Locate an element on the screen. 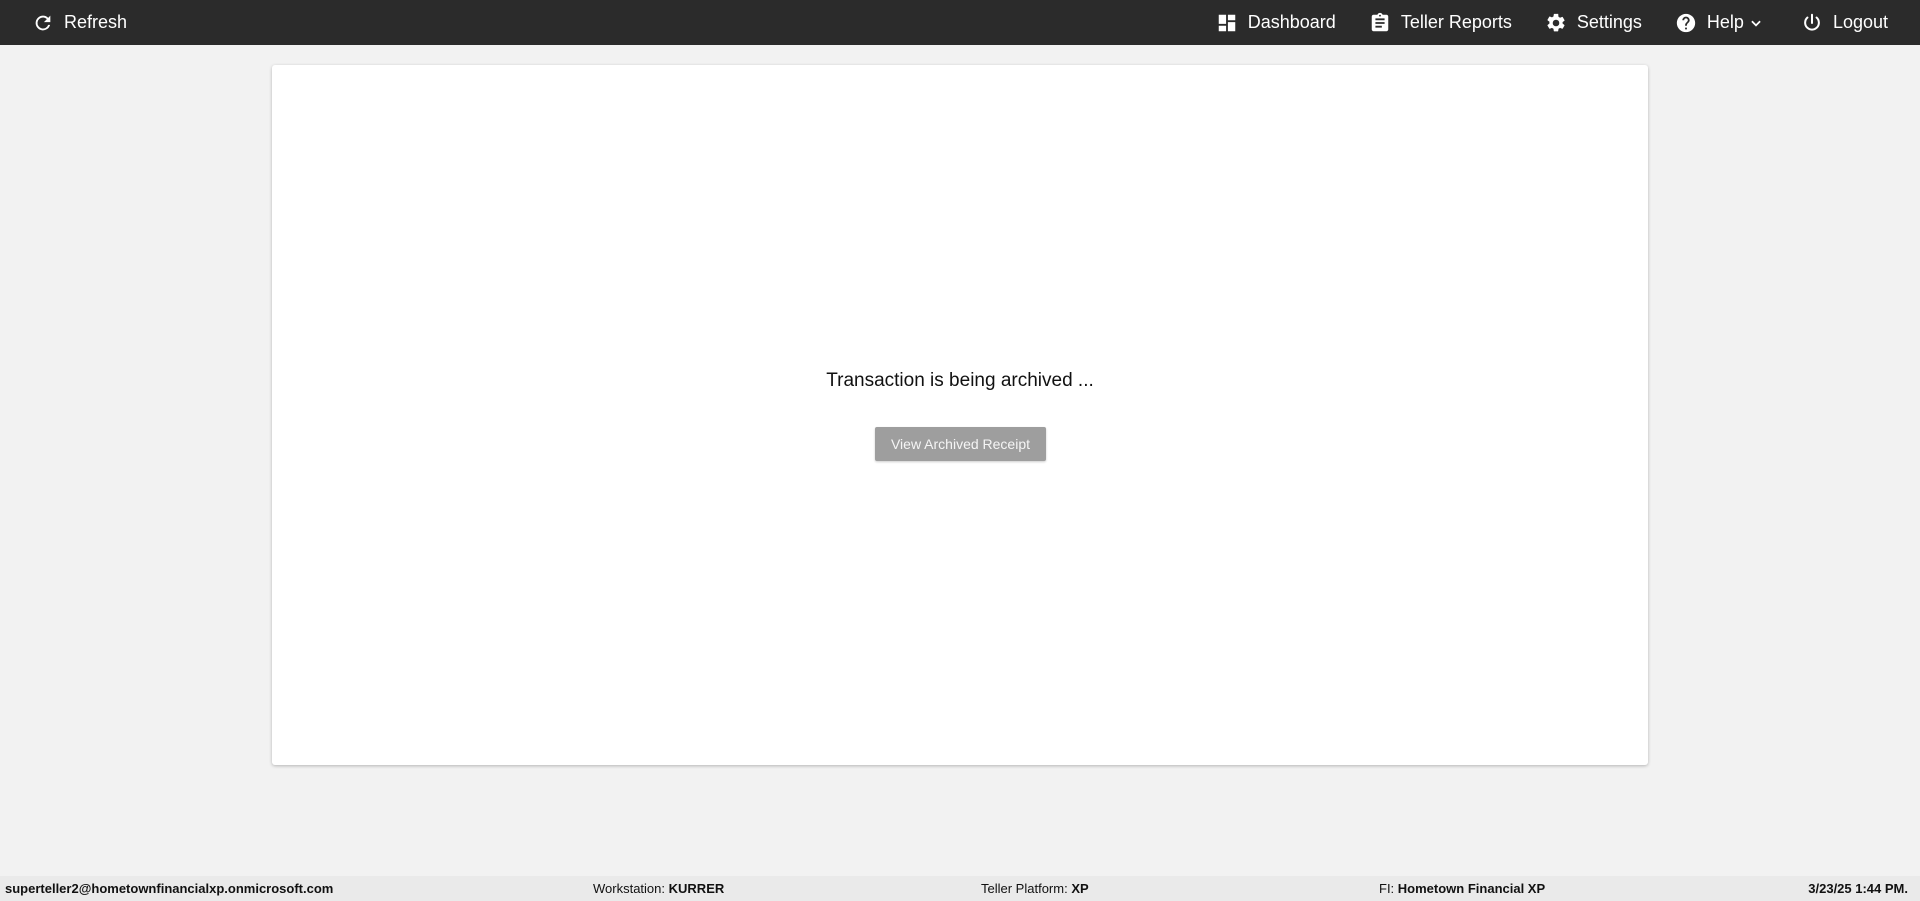 This screenshot has height=901, width=1920. dashboard-icon is located at coordinates (1227, 23).